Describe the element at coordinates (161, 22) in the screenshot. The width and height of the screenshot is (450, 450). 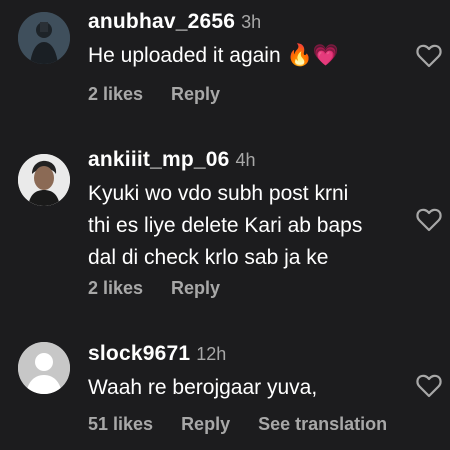
I see `username: anubhav_2656` at that location.